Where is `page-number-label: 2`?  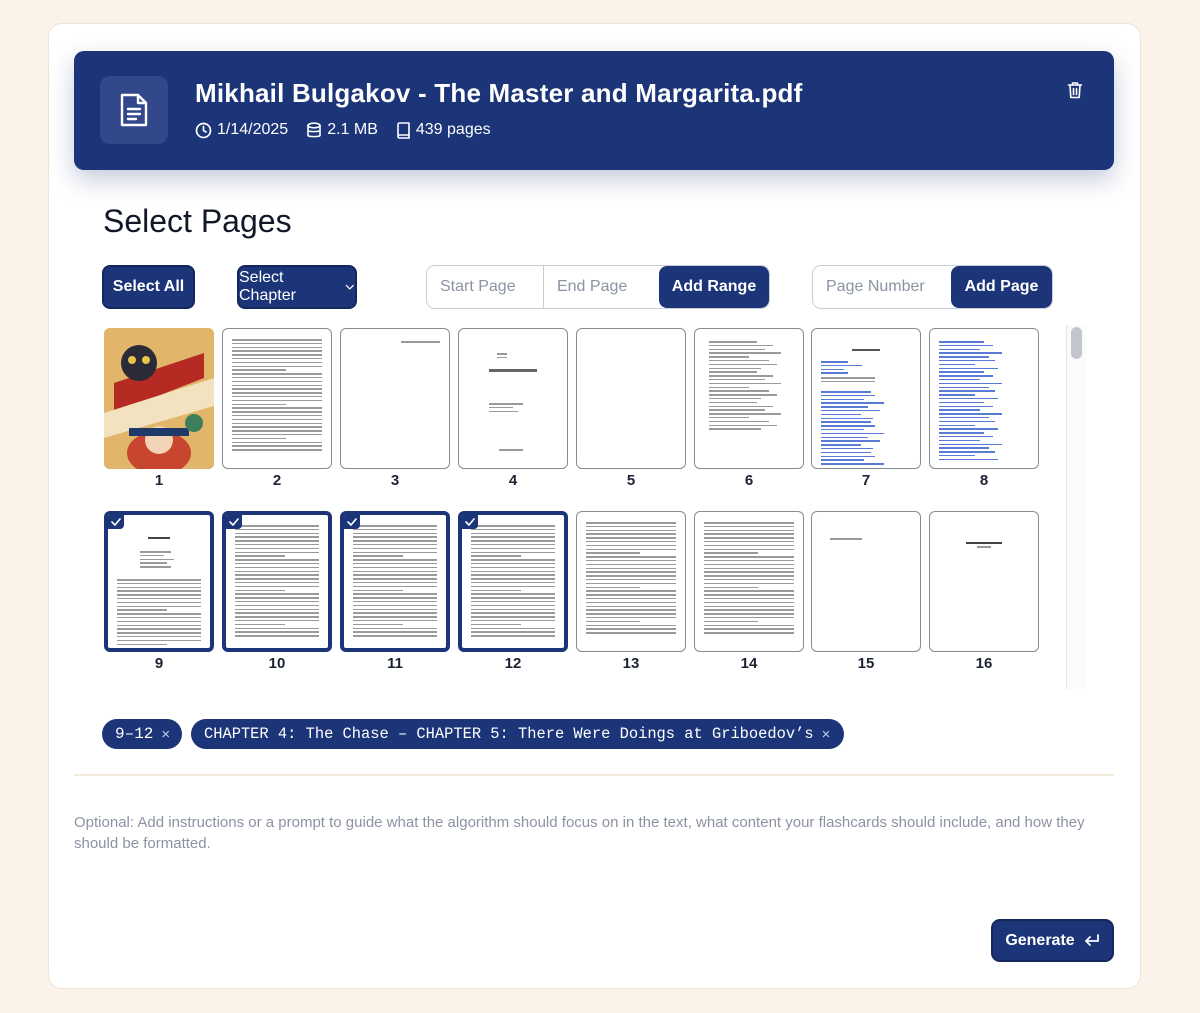 page-number-label: 2 is located at coordinates (277, 480).